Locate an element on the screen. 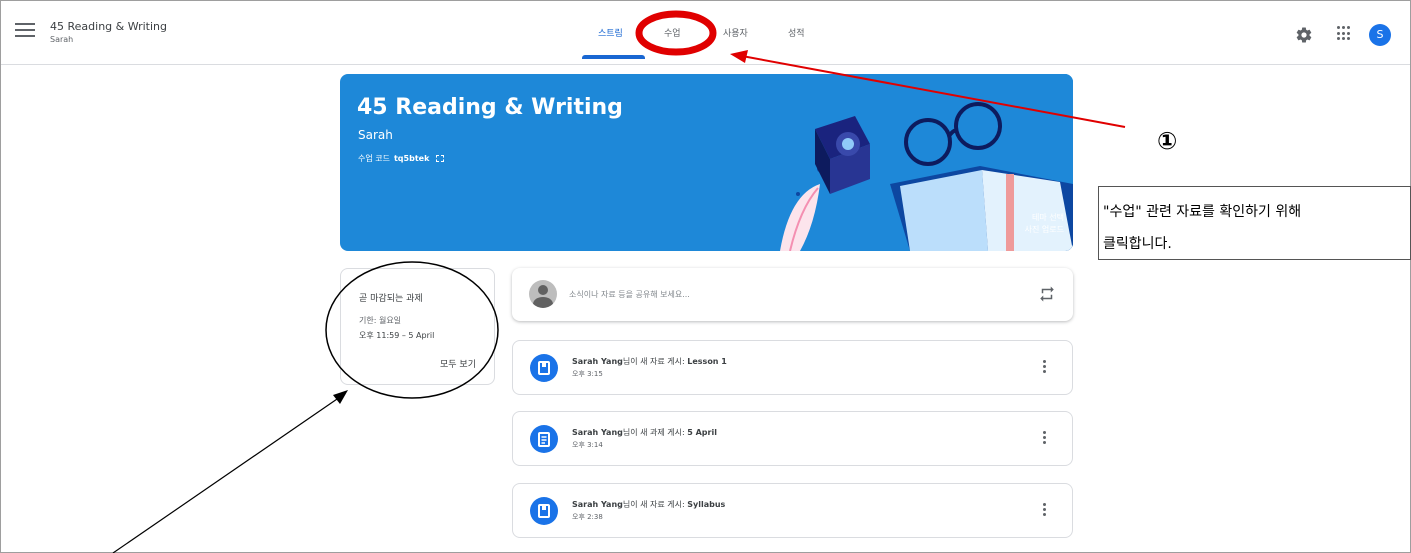 This screenshot has width=1411, height=553. upcoming-due-label: 기한: 월요일 is located at coordinates (380, 320).